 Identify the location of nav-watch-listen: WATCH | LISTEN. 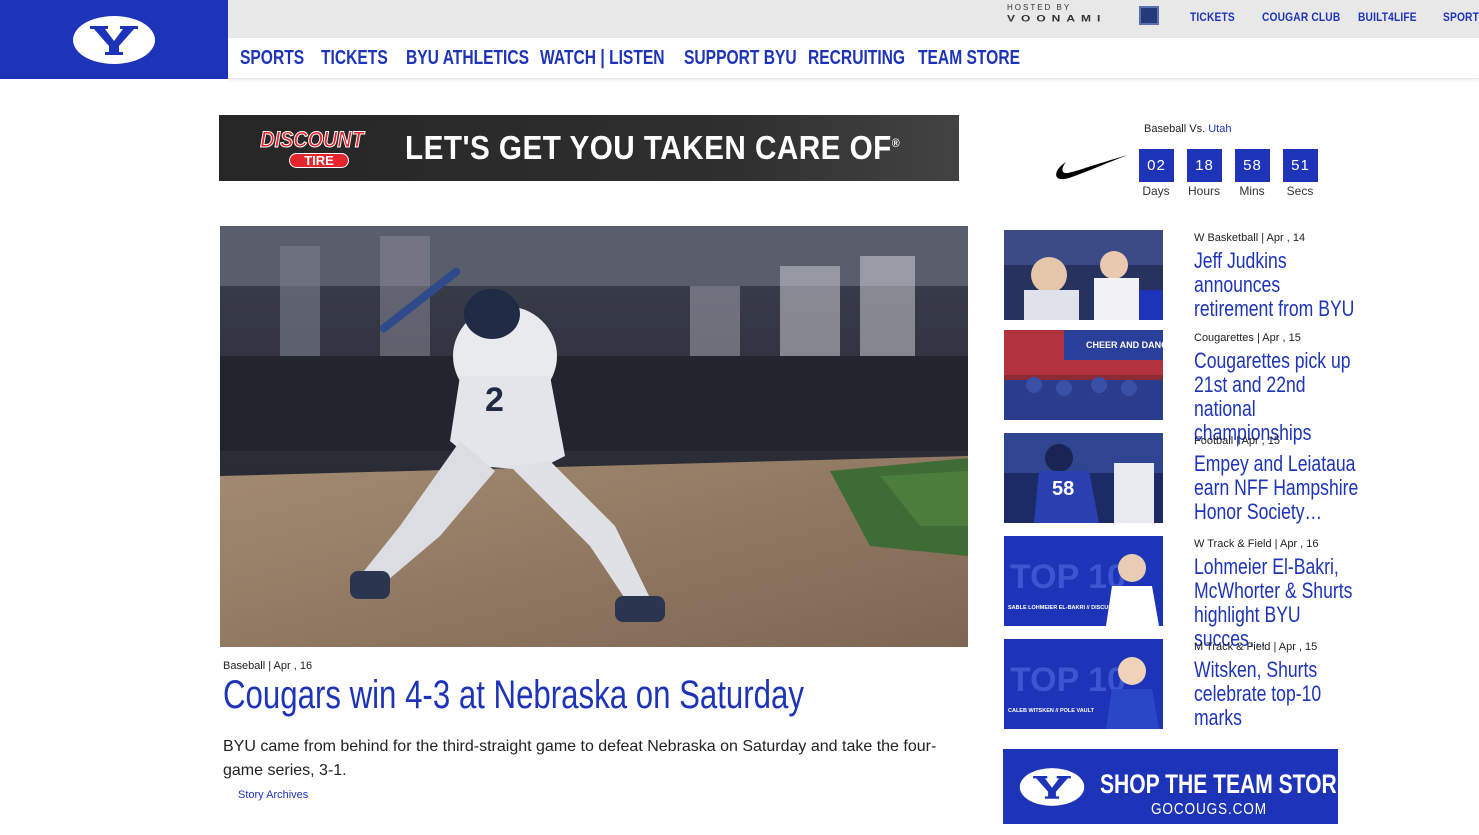
(602, 58).